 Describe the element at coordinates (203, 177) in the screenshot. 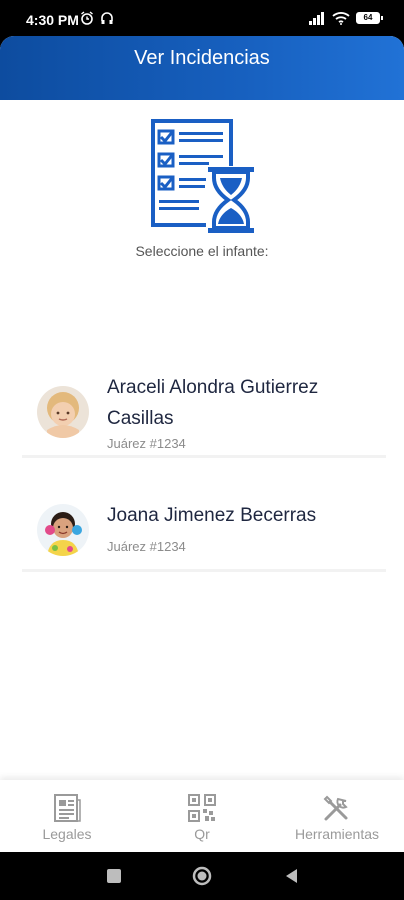

I see `checklist-hourglass-icon` at that location.